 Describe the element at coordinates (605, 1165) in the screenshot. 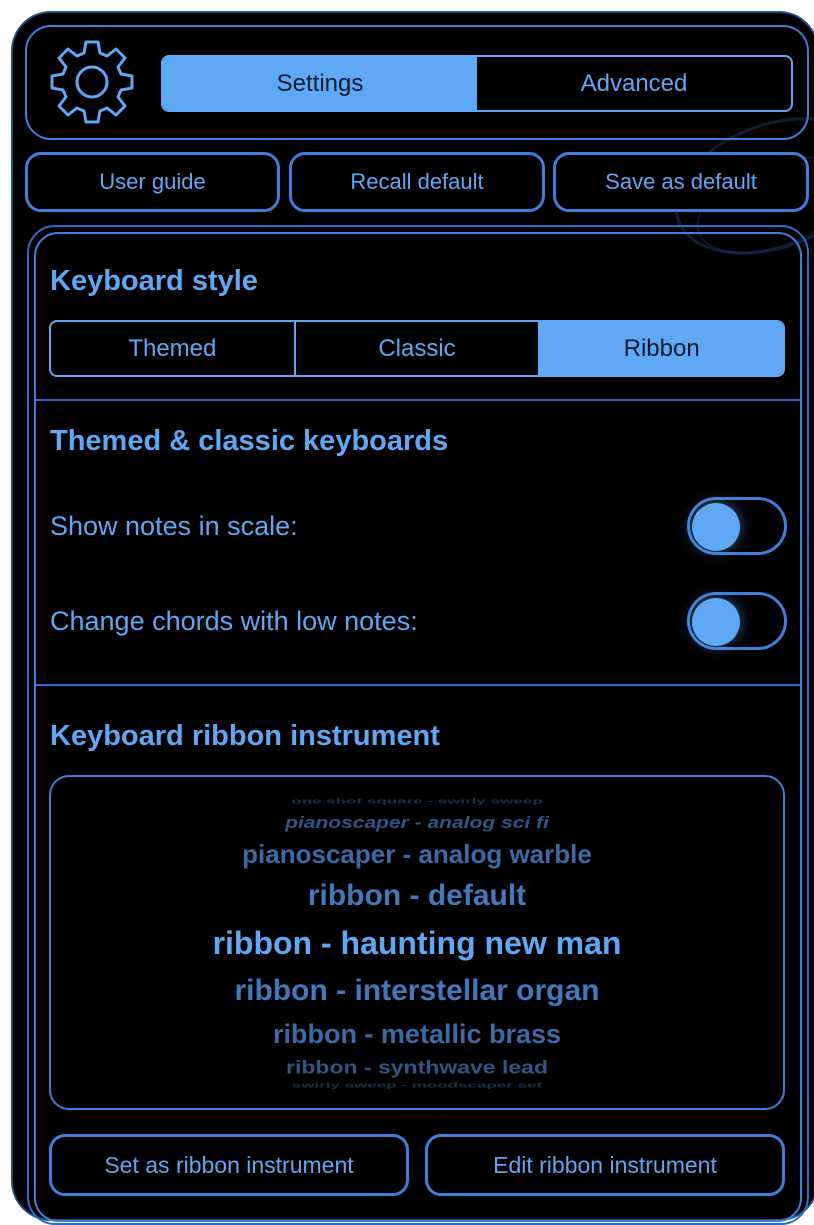

I see `edit-ribbon-instrument-button: Edit ribbon instrument` at that location.